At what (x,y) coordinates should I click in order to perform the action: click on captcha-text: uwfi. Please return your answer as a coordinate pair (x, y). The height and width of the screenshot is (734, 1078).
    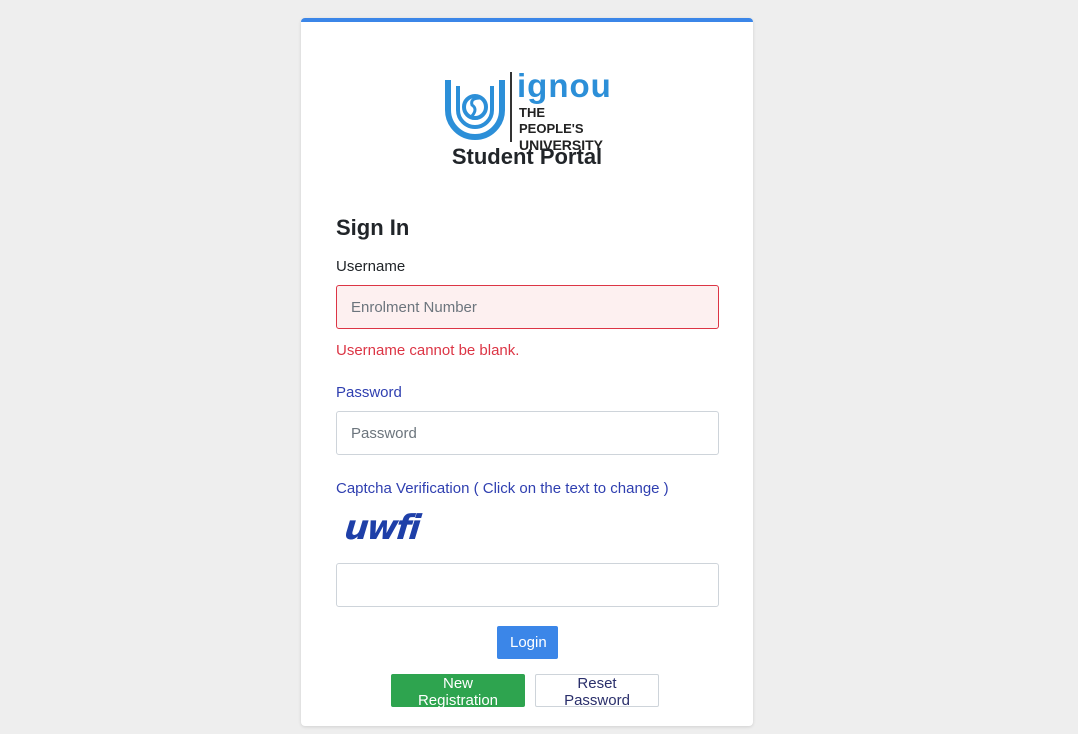
    Looking at the image, I should click on (384, 527).